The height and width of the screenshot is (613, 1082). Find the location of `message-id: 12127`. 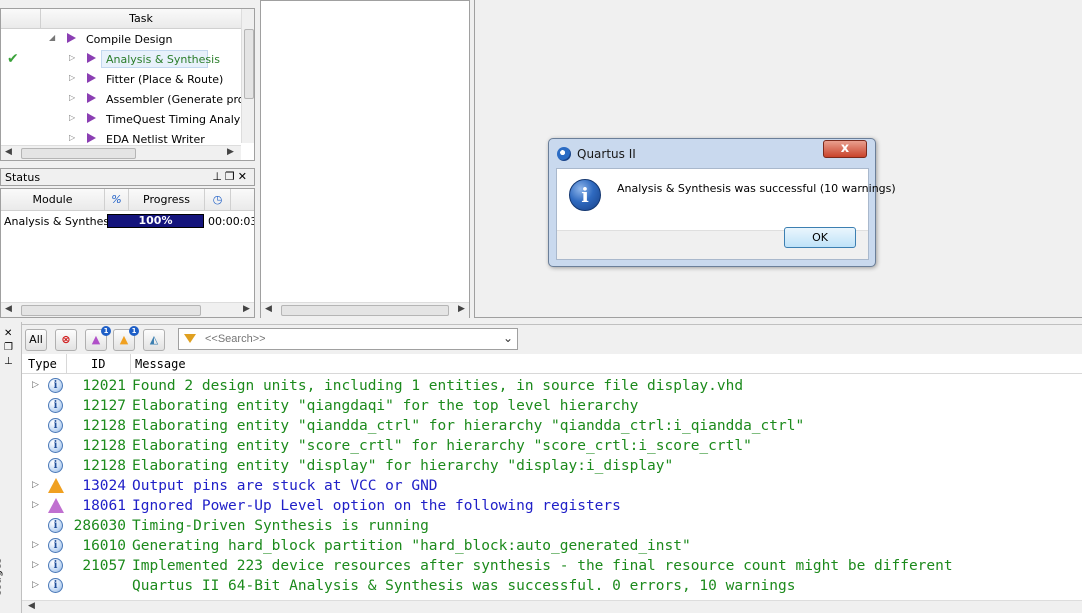

message-id: 12127 is located at coordinates (104, 406).